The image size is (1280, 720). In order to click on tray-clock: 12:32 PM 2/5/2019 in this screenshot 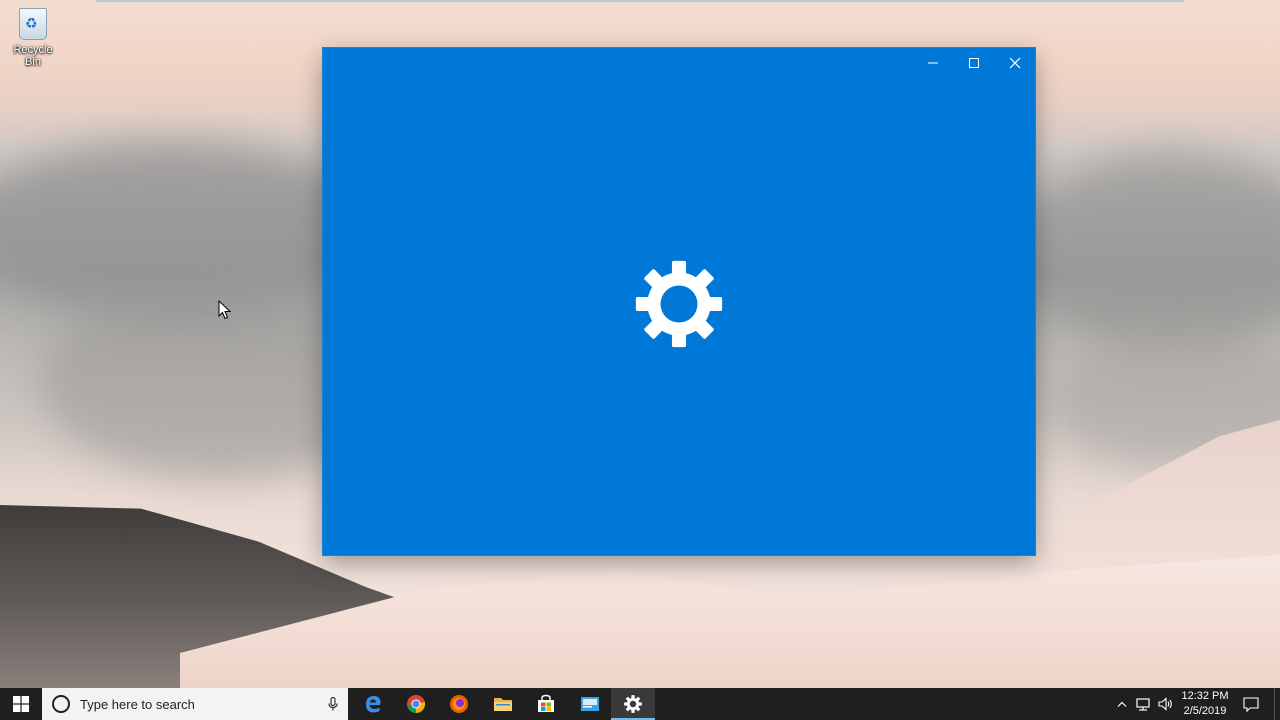, I will do `click(1205, 704)`.